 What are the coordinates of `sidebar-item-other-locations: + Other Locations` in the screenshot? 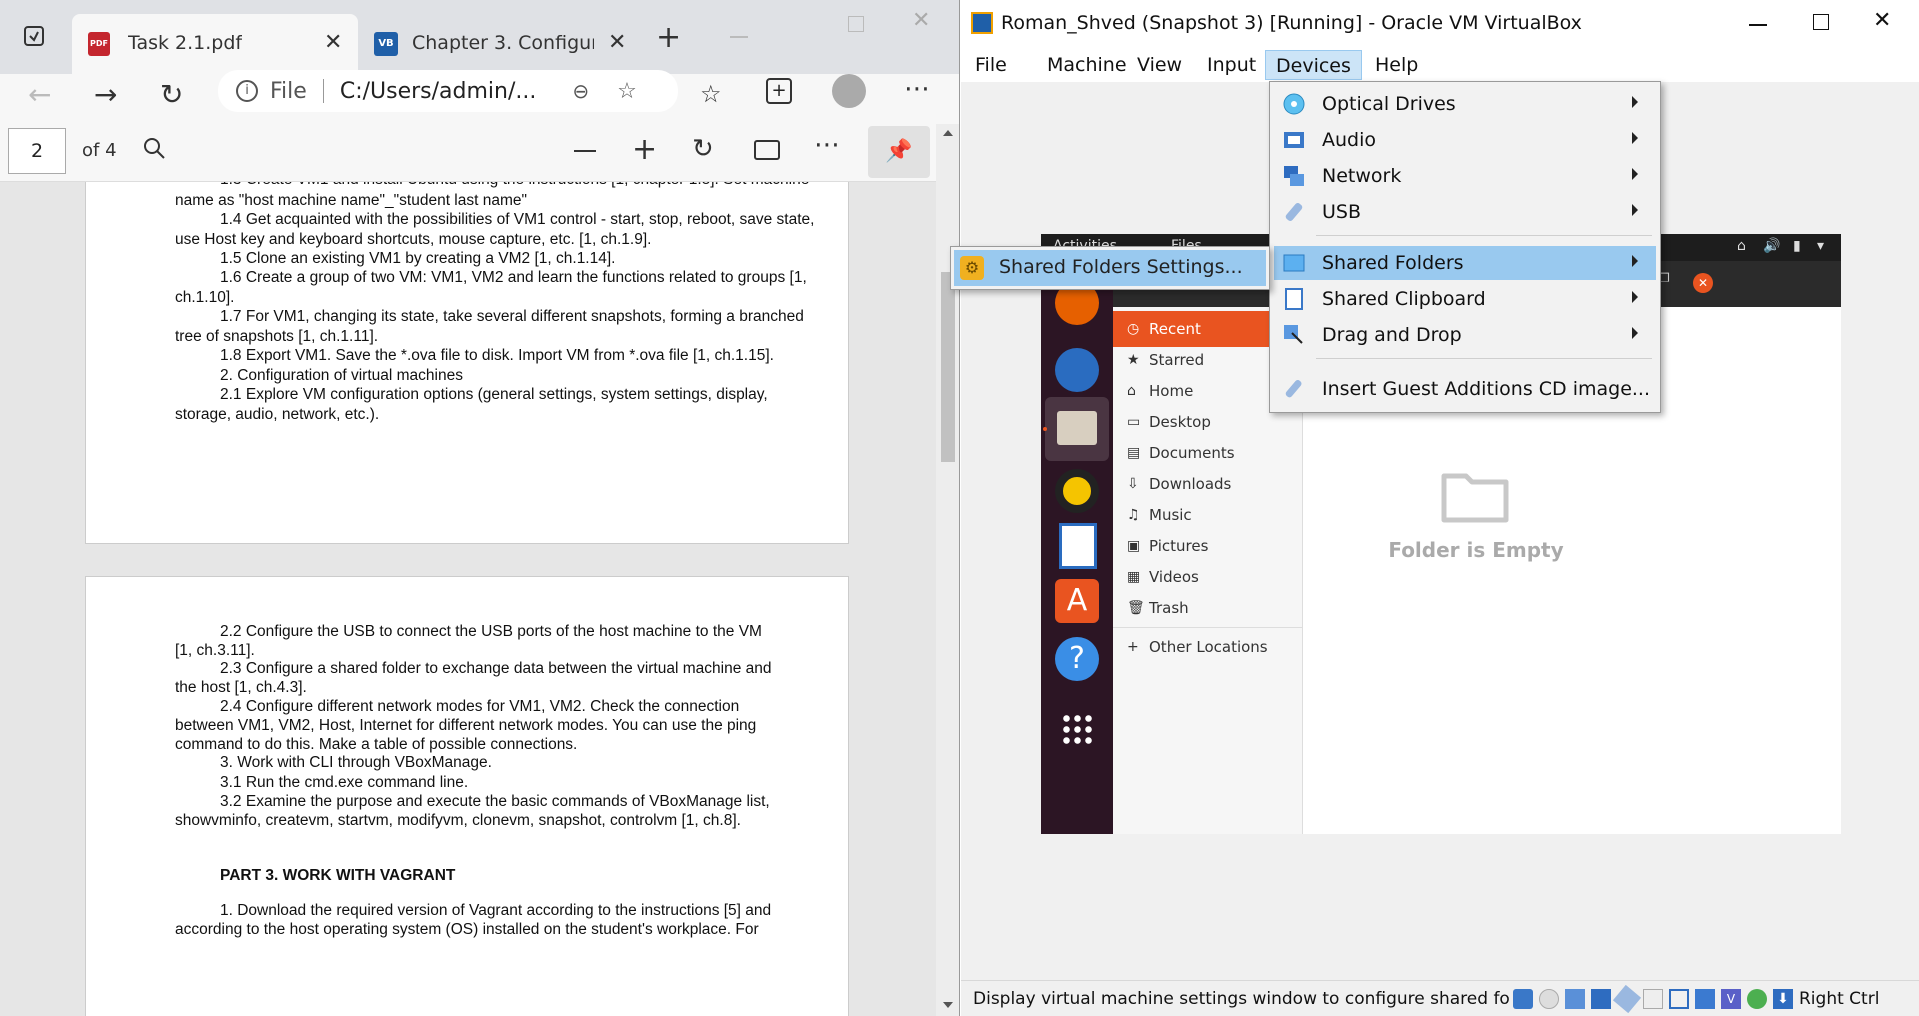 It's located at (1208, 647).